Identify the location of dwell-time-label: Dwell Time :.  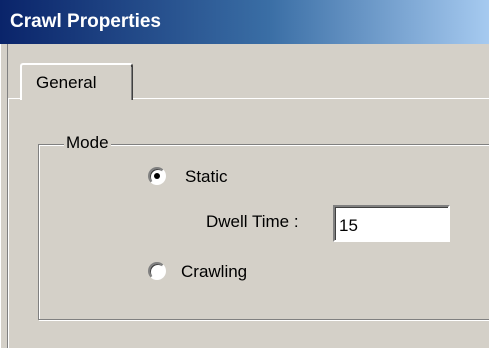
(252, 221).